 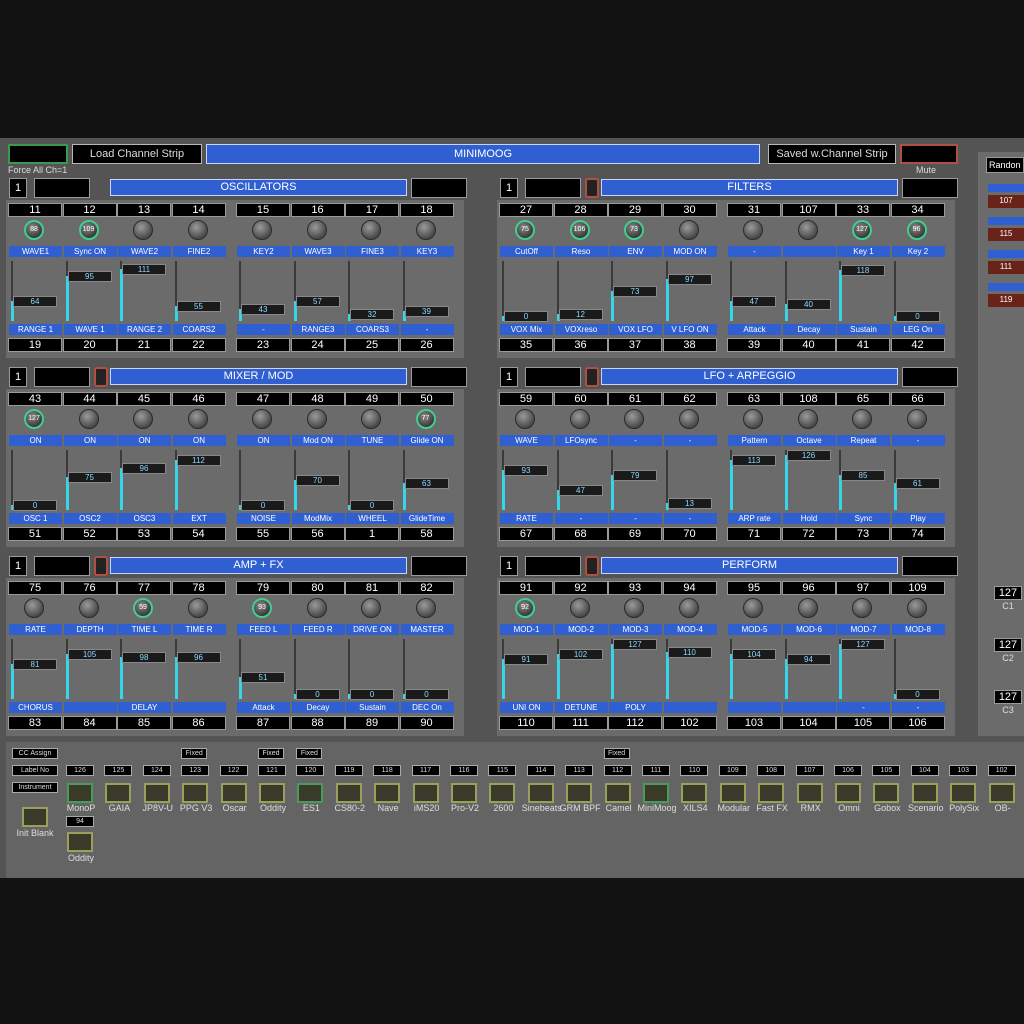 What do you see at coordinates (502, 770) in the screenshot?
I see `preset-number: 115` at bounding box center [502, 770].